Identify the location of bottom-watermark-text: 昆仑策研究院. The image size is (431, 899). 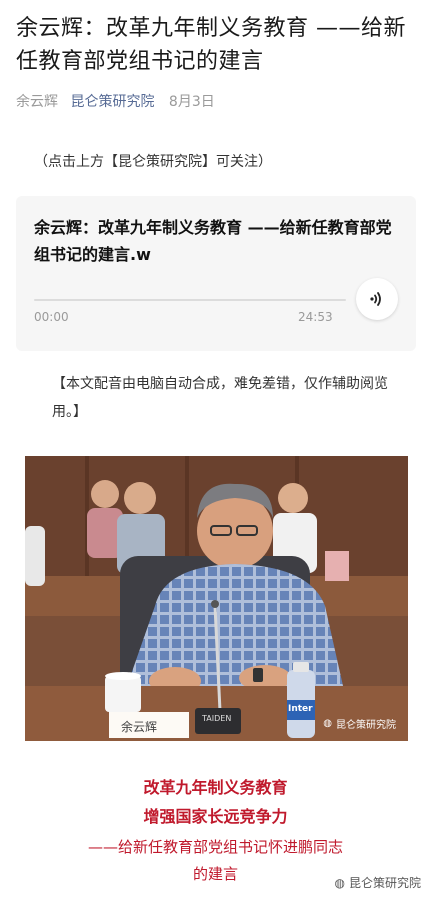
(384, 883).